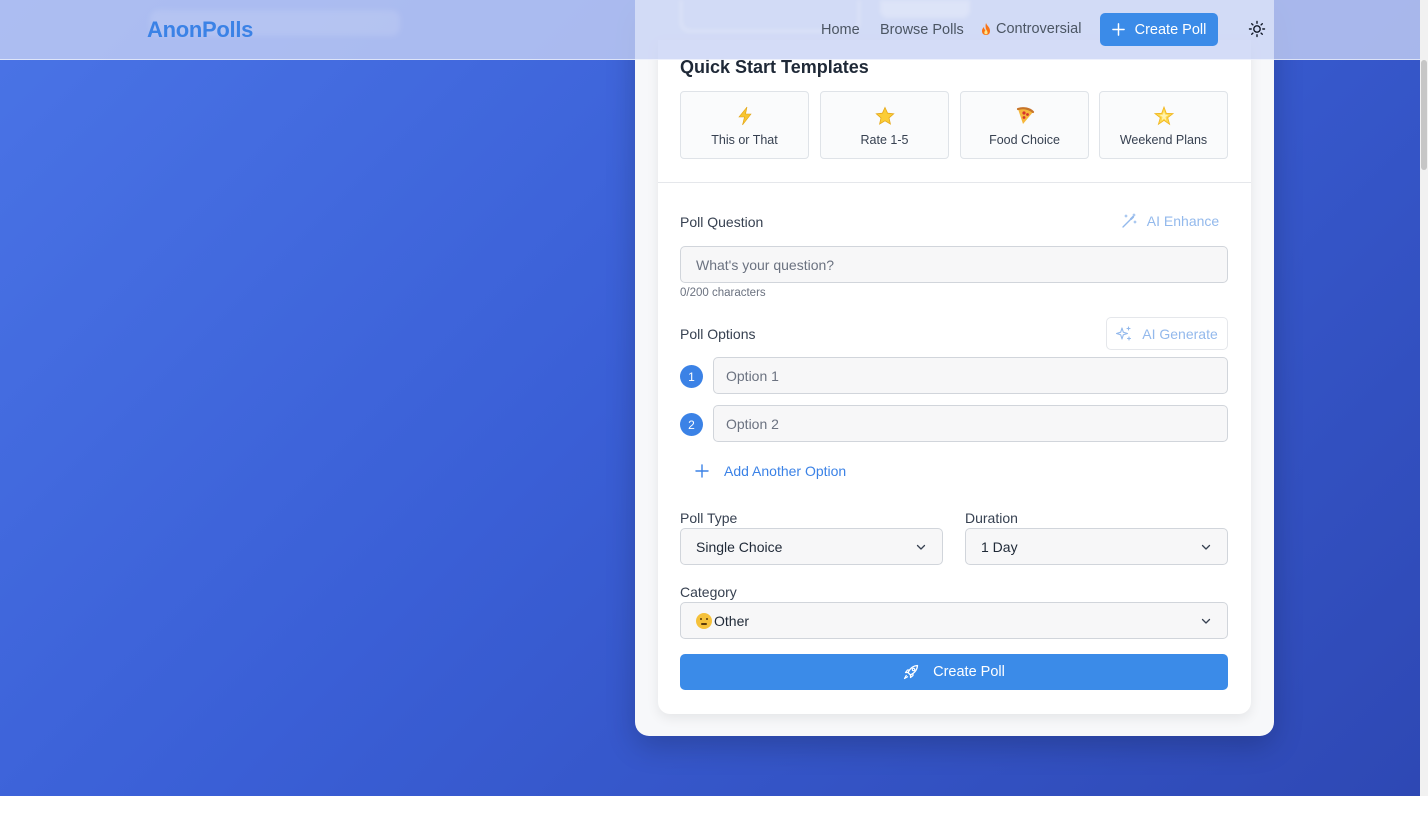 The image size is (1428, 840). I want to click on duration-select: 1 Day, so click(1096, 546).